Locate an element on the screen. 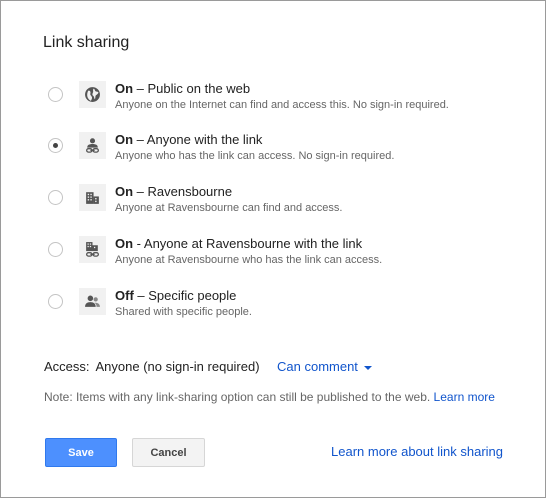  option-title: – Ravensbourne is located at coordinates (183, 191).